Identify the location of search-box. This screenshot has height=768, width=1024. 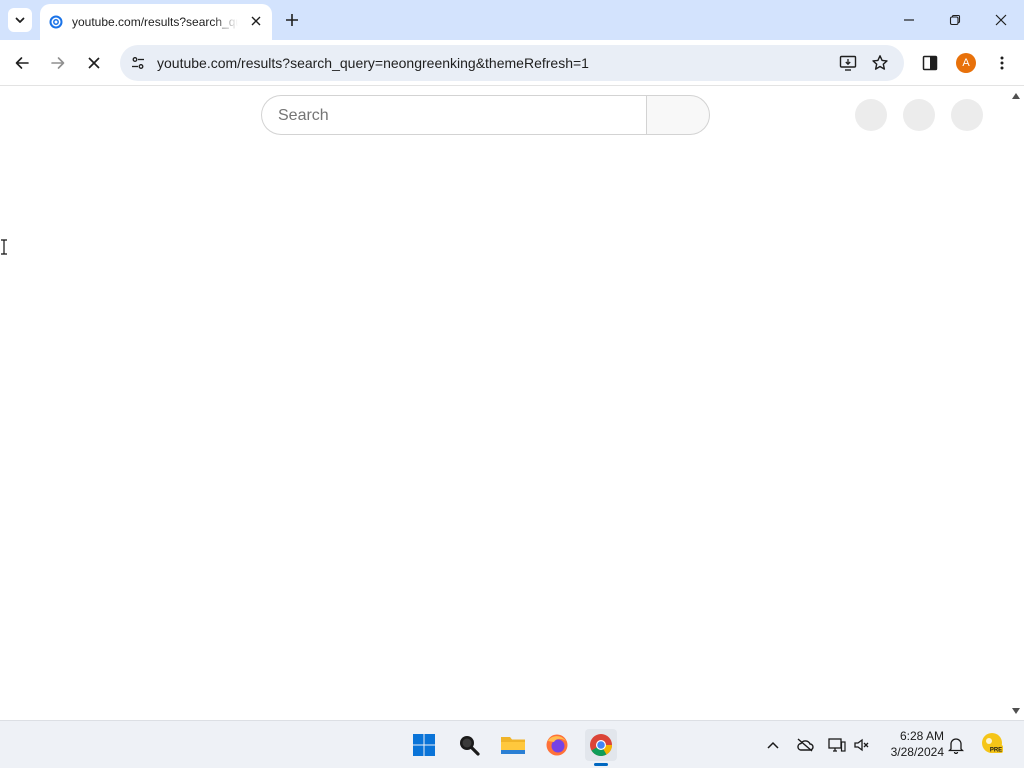
(454, 115).